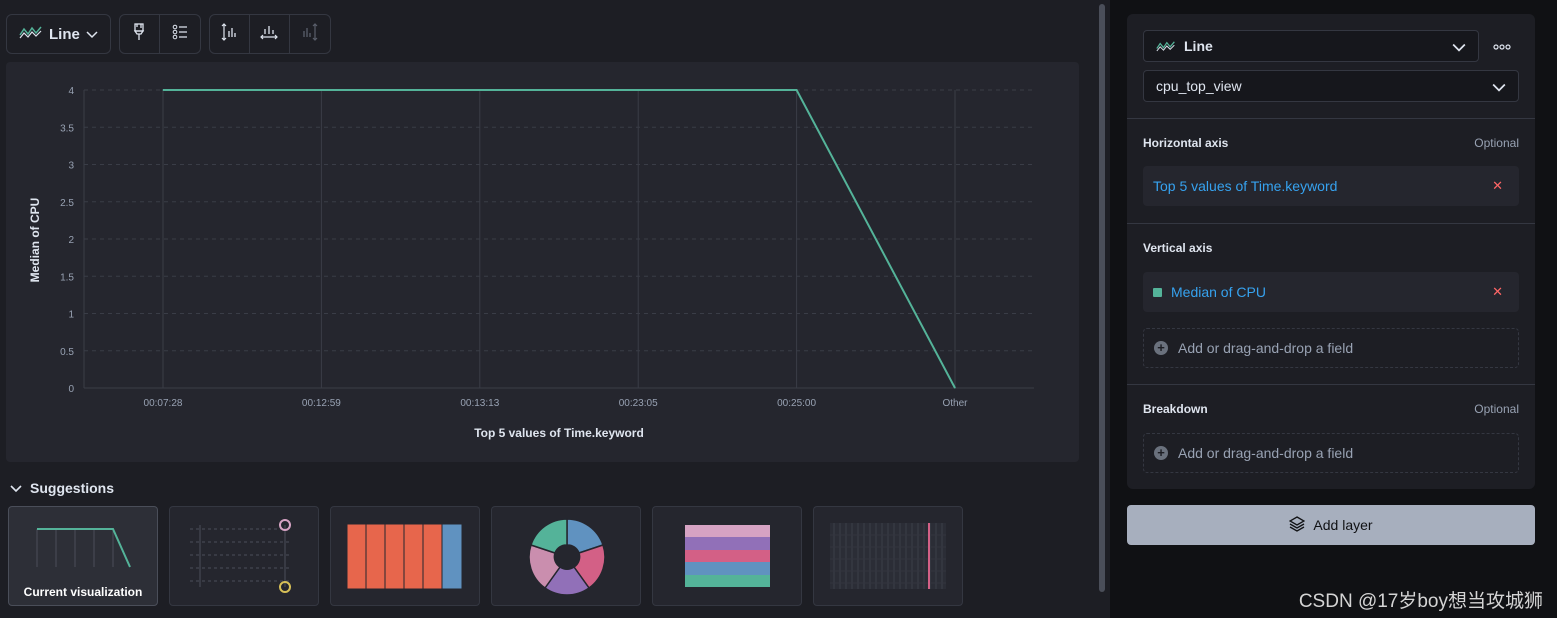 The image size is (1557, 618). Describe the element at coordinates (1496, 143) in the screenshot. I see `horizontal-axis-optional: Optional` at that location.